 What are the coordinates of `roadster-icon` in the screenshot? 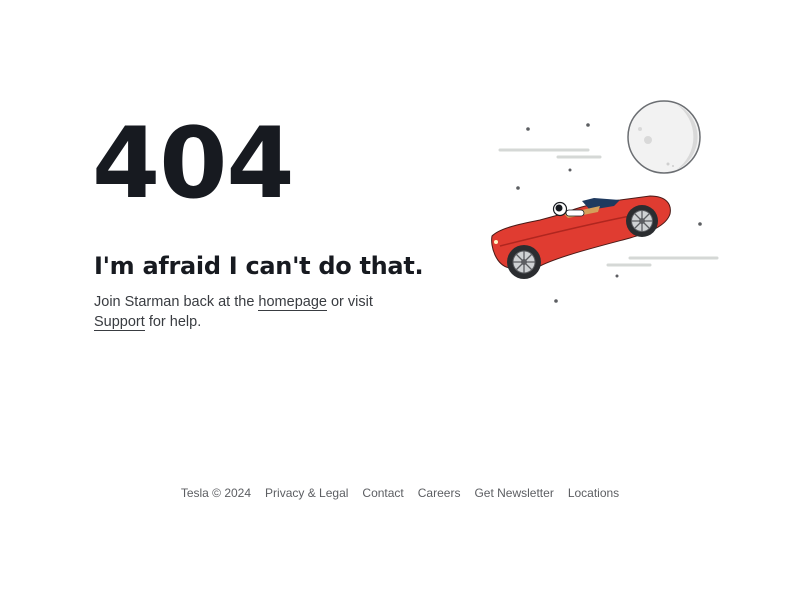 It's located at (581, 237).